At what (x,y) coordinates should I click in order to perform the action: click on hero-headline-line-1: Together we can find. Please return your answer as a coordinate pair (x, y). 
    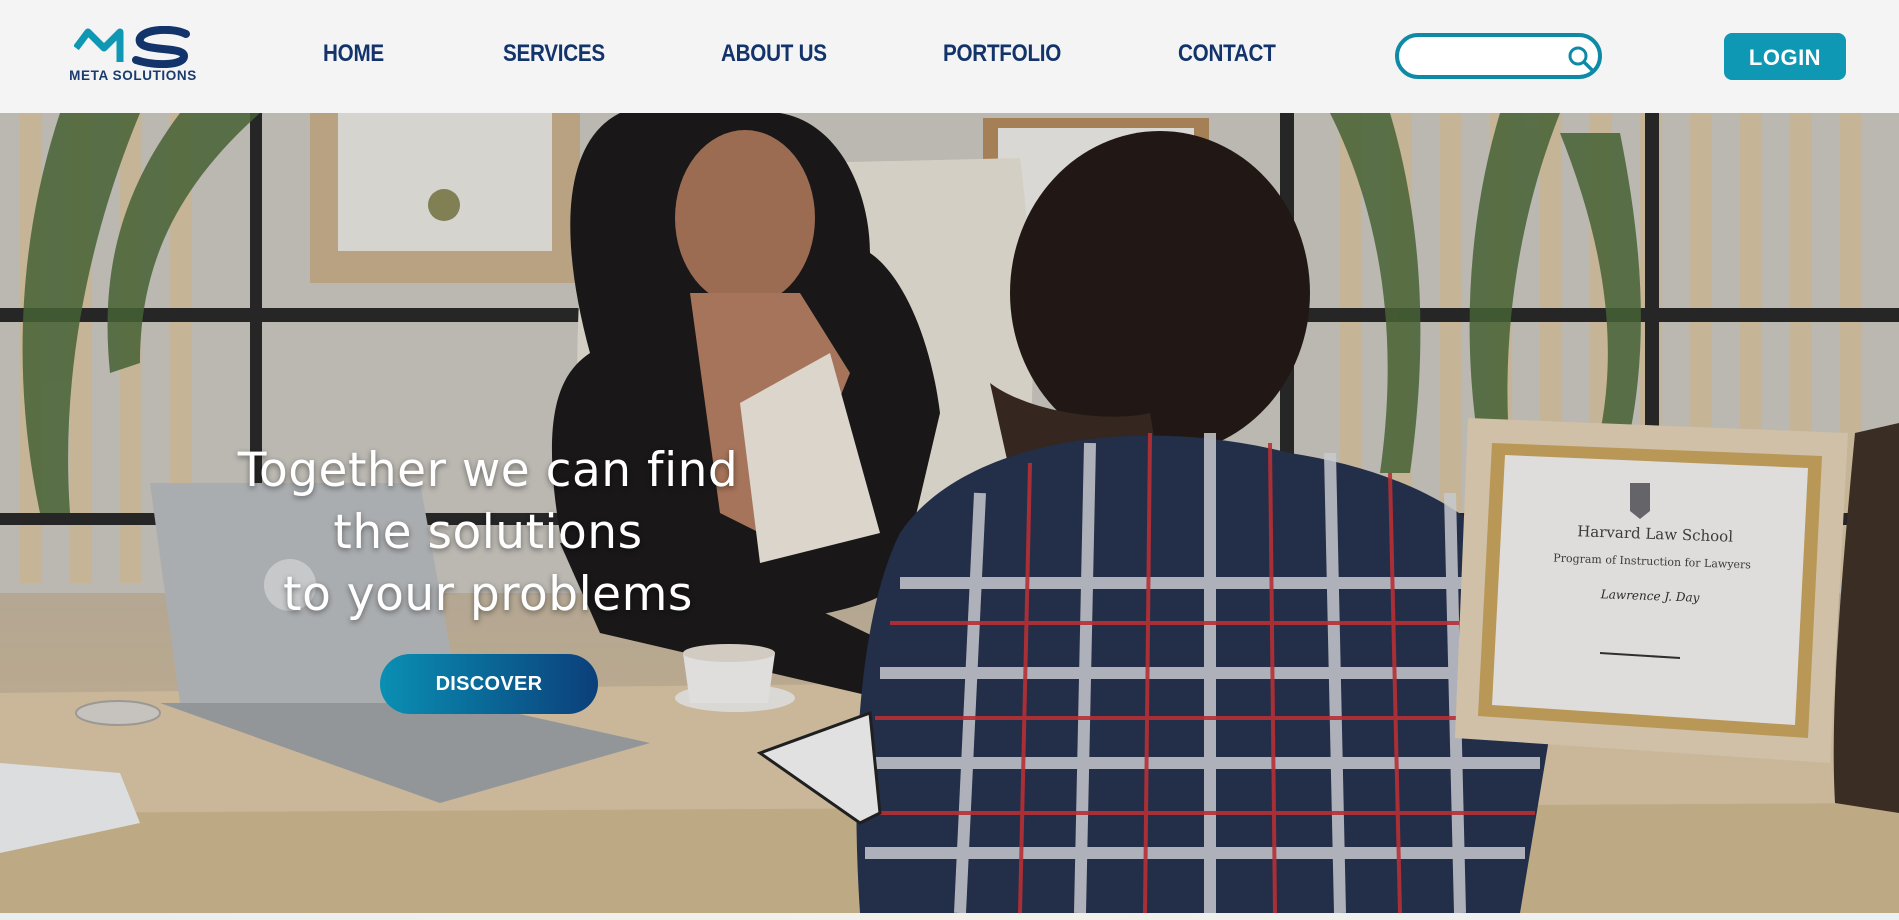
    Looking at the image, I should click on (488, 470).